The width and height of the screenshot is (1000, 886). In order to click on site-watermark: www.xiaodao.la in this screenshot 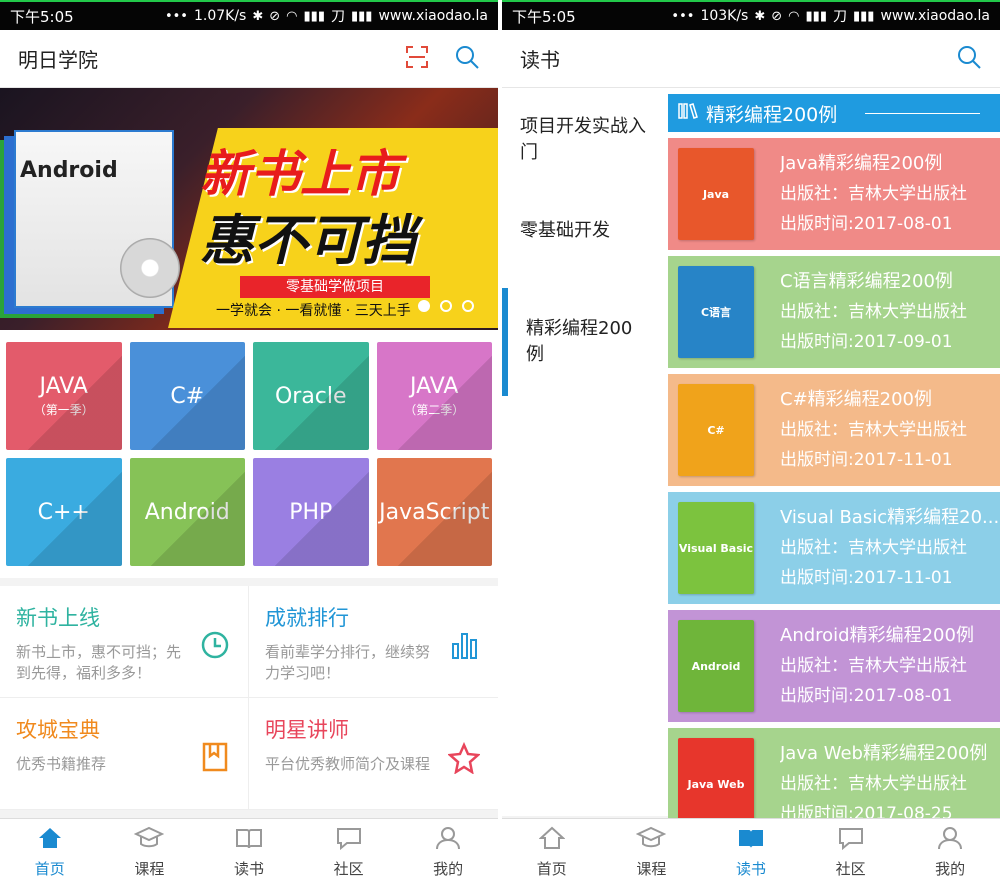, I will do `click(433, 16)`.